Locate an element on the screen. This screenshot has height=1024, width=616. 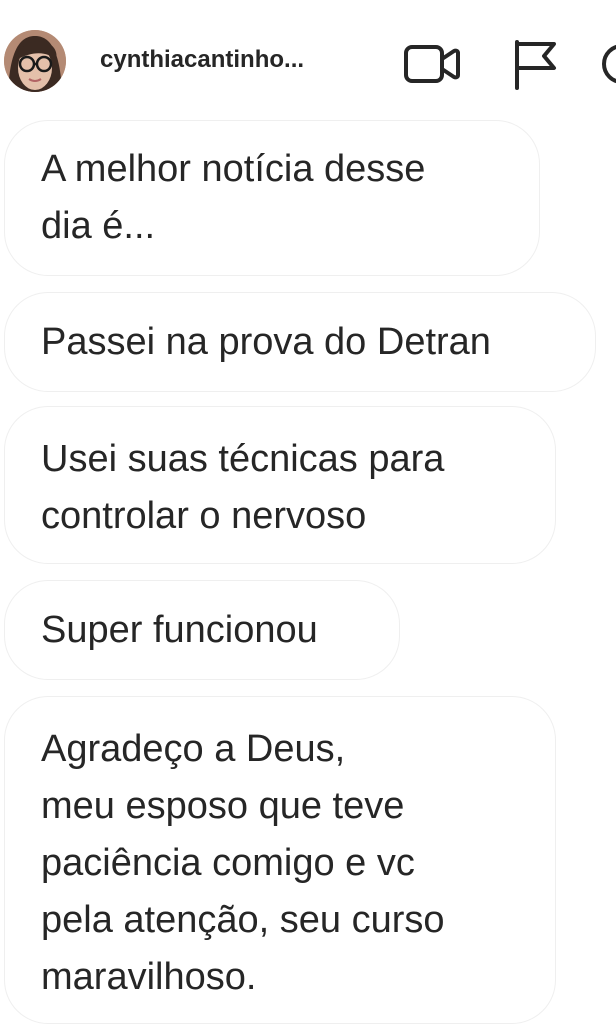
video-camera-icon is located at coordinates (432, 64).